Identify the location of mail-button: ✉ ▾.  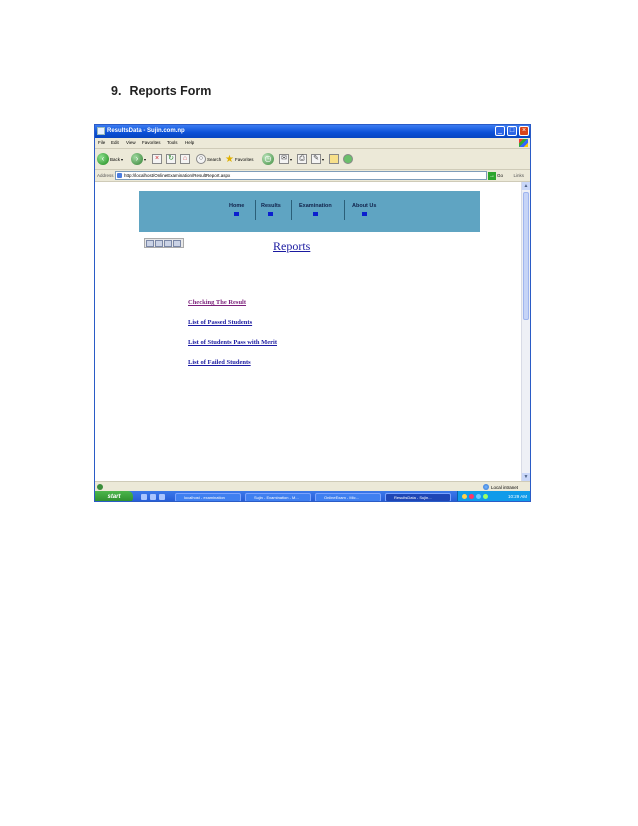
(285, 159).